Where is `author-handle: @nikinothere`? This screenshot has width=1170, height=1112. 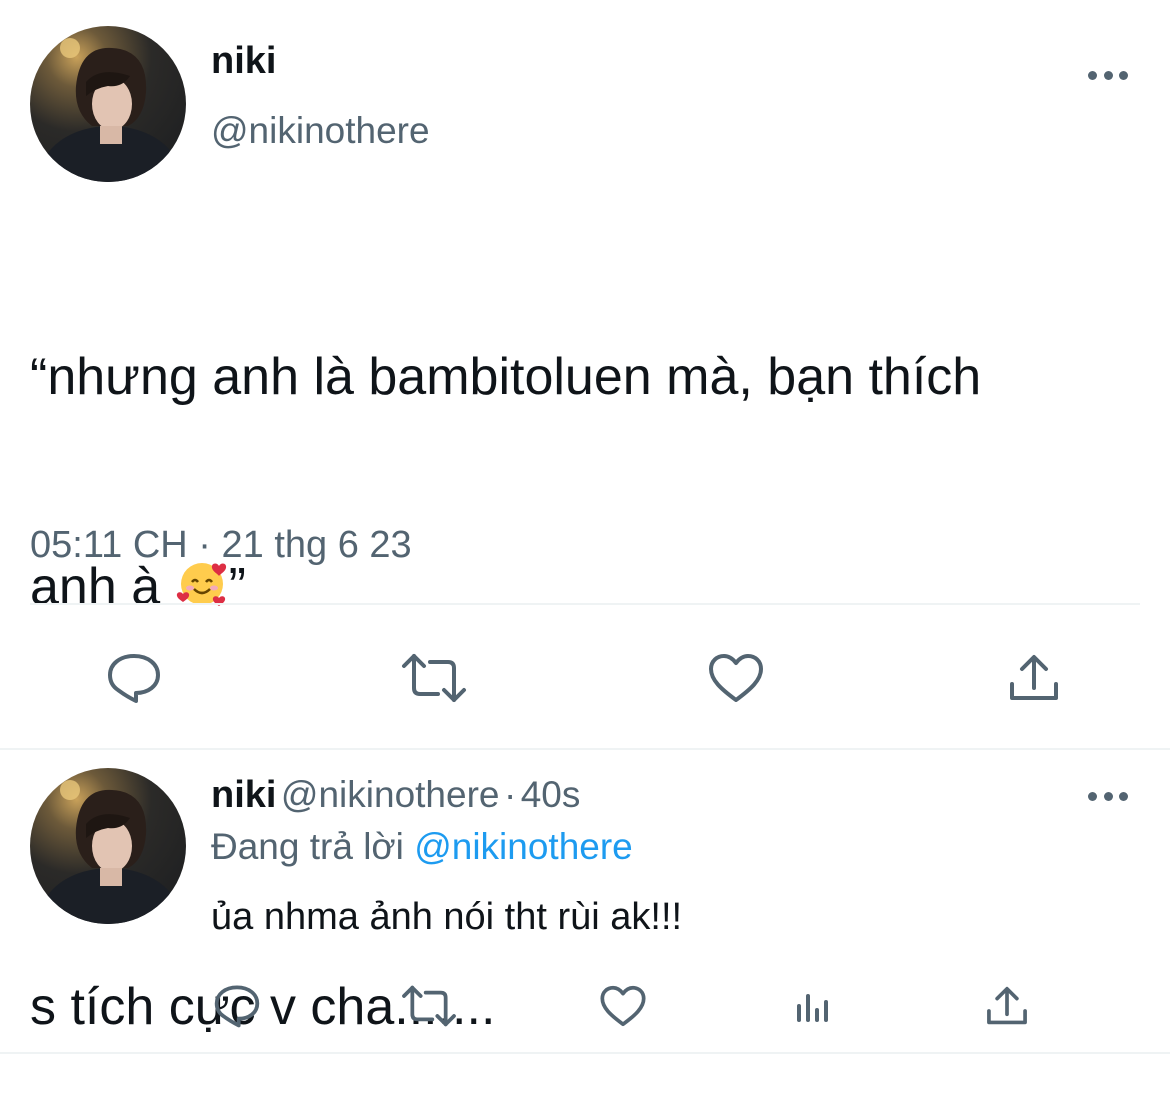 author-handle: @nikinothere is located at coordinates (320, 131).